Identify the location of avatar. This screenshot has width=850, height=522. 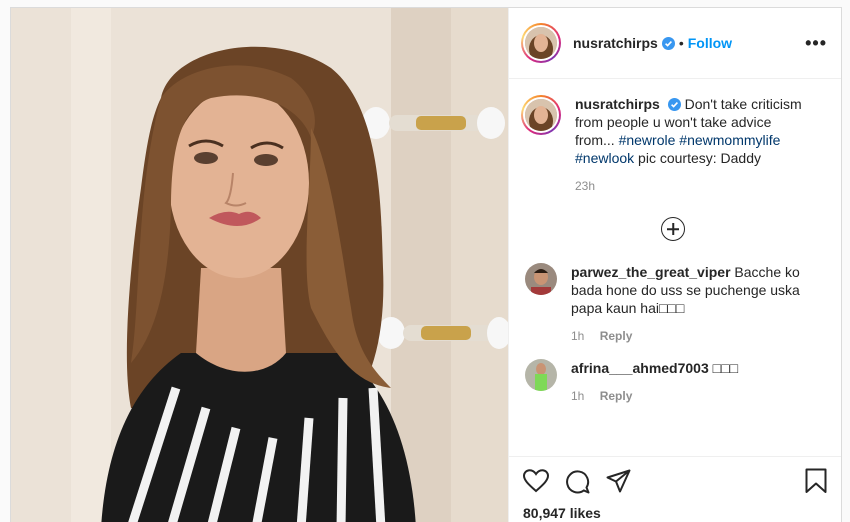
(541, 43).